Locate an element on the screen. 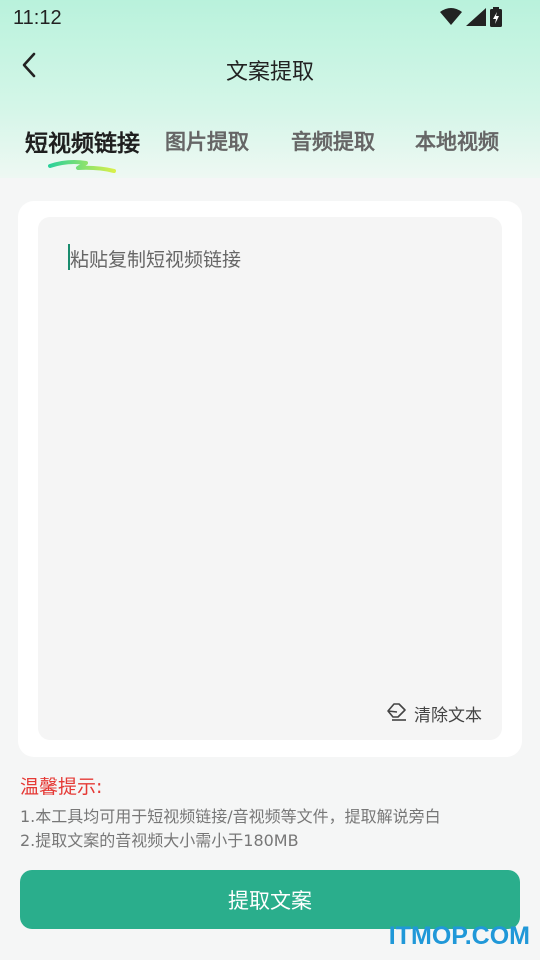 The width and height of the screenshot is (540, 960). status-icons is located at coordinates (471, 19).